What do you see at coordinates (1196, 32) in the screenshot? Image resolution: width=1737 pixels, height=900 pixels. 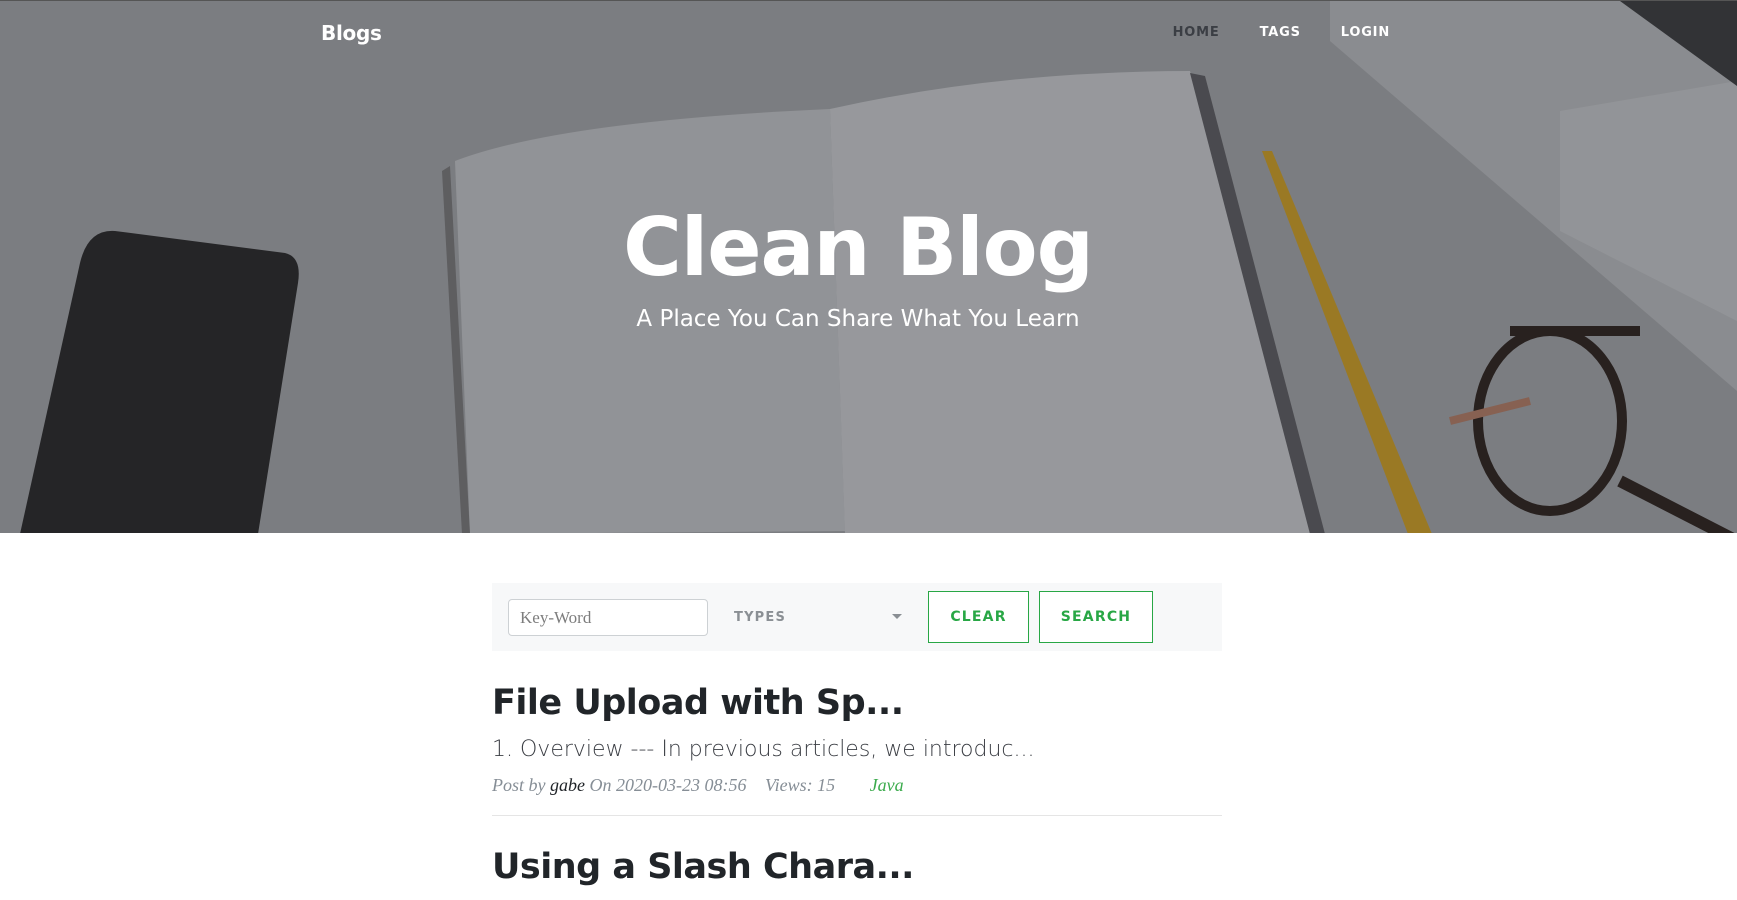 I see `nav-home-link: HOME` at bounding box center [1196, 32].